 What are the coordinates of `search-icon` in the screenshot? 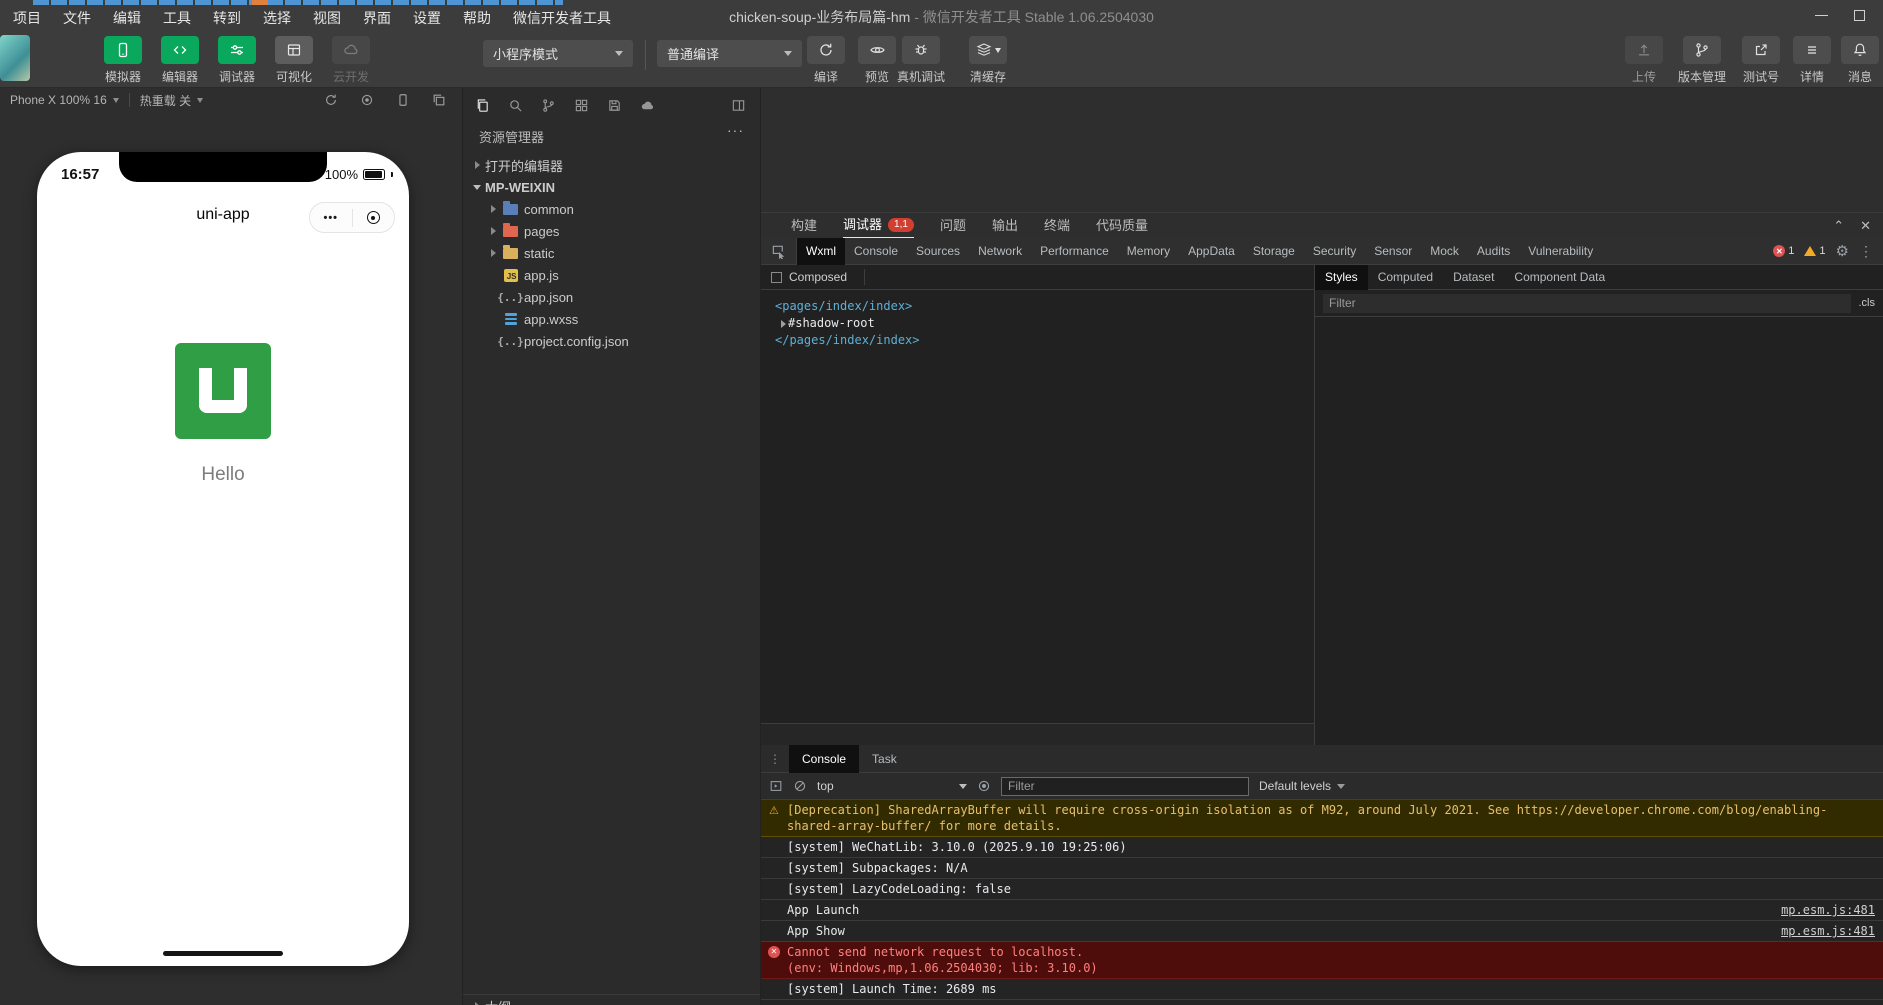 It's located at (515, 105).